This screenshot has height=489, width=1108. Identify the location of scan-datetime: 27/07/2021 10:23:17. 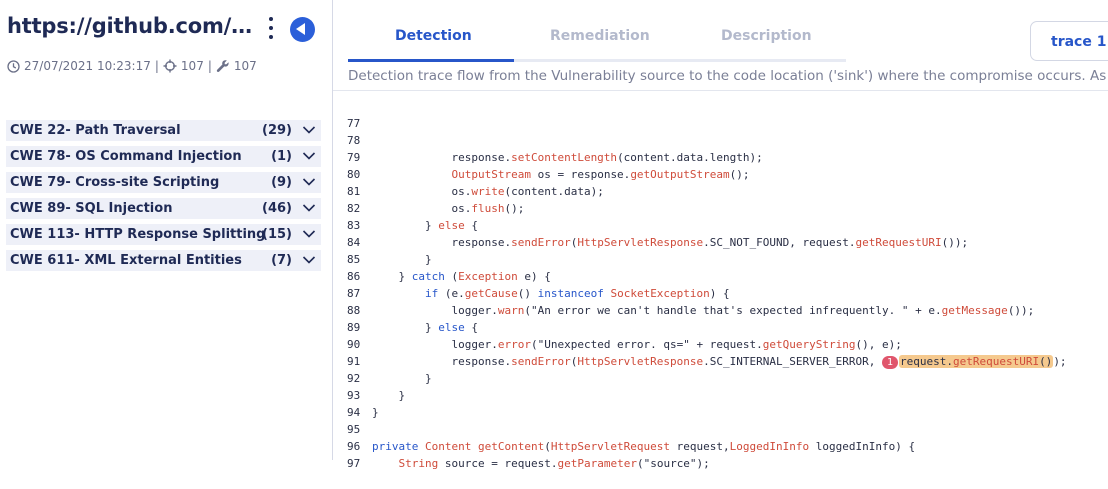
(87, 66).